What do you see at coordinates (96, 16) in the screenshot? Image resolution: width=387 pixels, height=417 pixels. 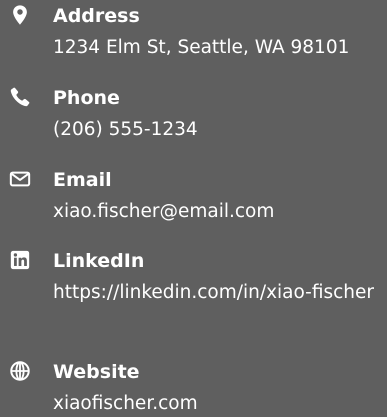 I see `address-label: Address` at bounding box center [96, 16].